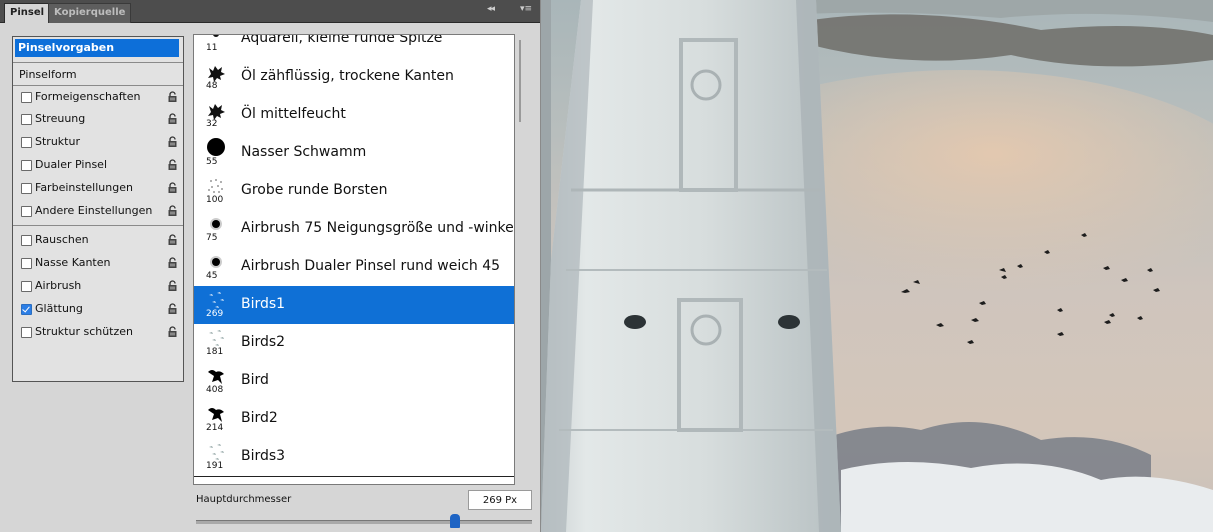 The width and height of the screenshot is (1213, 532). I want to click on collapse-panel-icon: ◂◂, so click(491, 9).